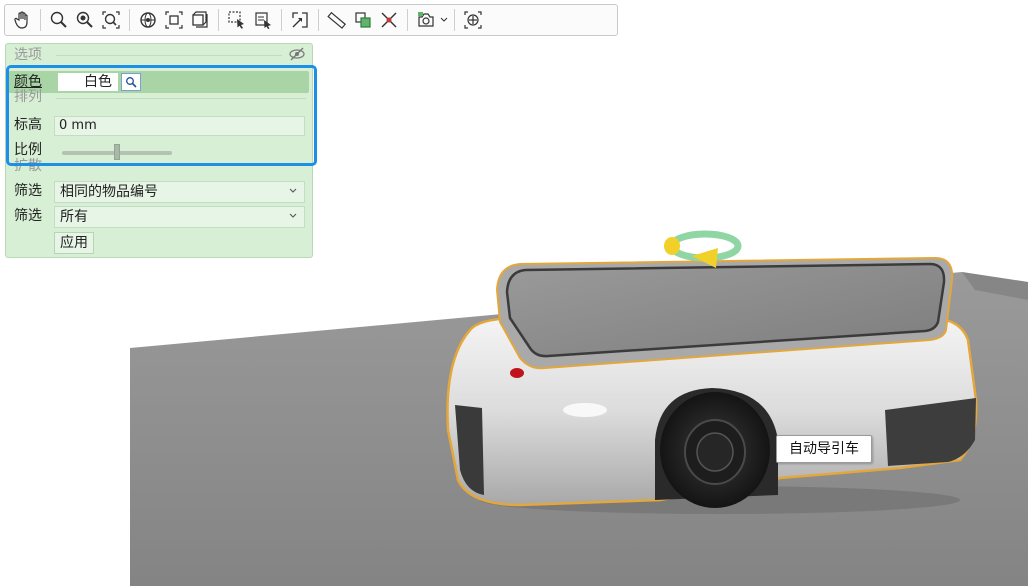 This screenshot has width=1028, height=586. I want to click on bounding-box-button, so click(300, 20).